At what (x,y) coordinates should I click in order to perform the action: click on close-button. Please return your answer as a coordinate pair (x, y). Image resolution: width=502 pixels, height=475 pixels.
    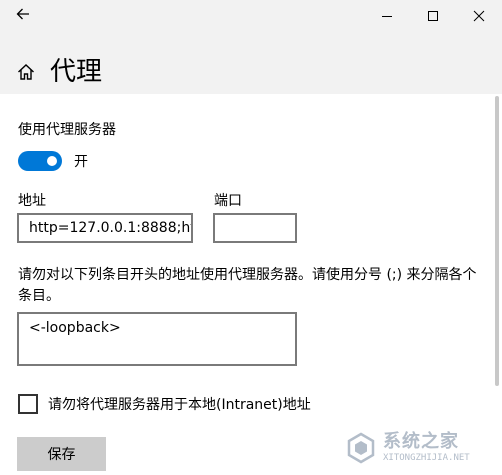
    Looking at the image, I should click on (479, 16).